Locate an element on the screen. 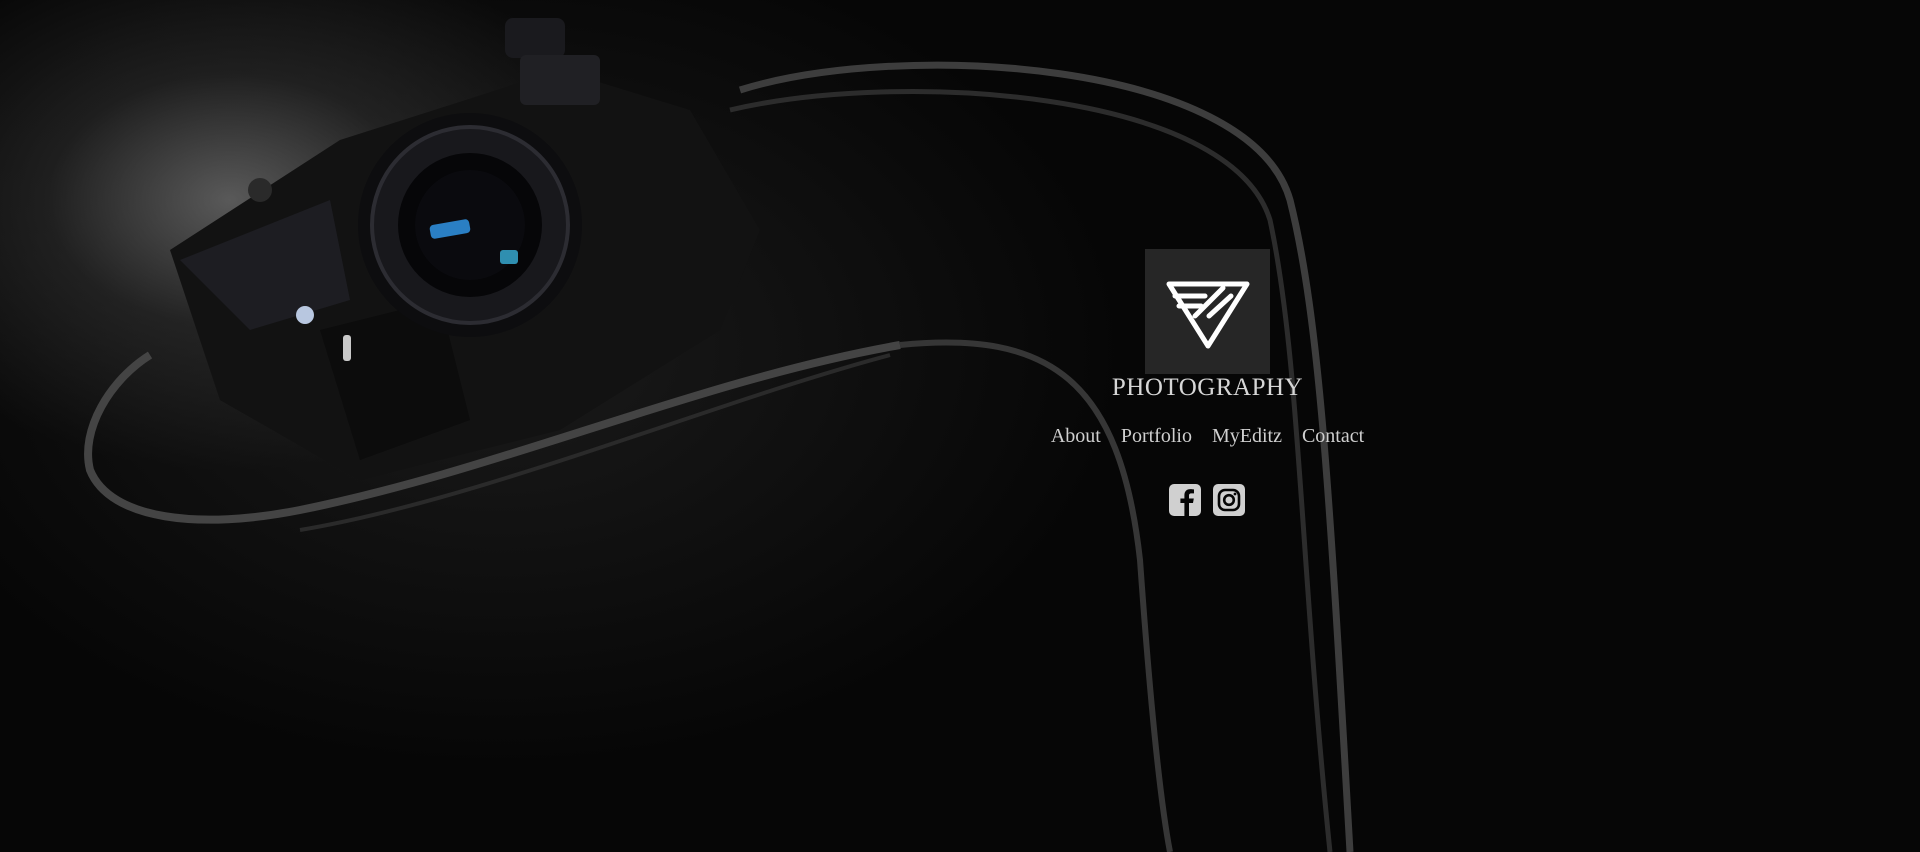  main-nav: About Portfolio MyEditz Contact is located at coordinates (1207, 436).